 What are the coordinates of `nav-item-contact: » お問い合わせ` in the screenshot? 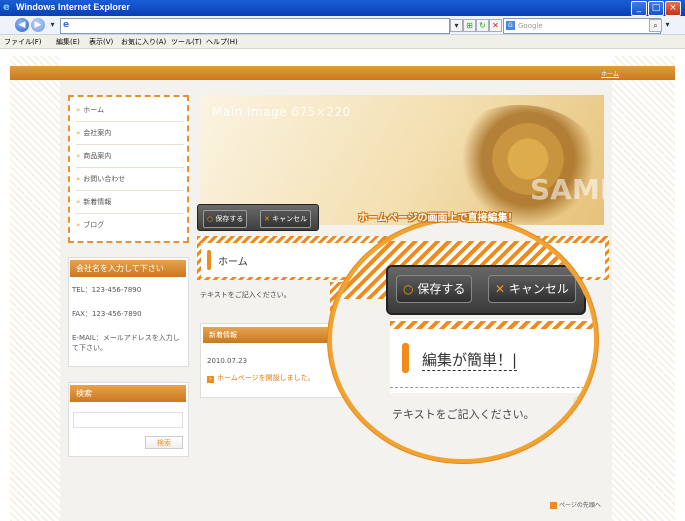 It's located at (130, 179).